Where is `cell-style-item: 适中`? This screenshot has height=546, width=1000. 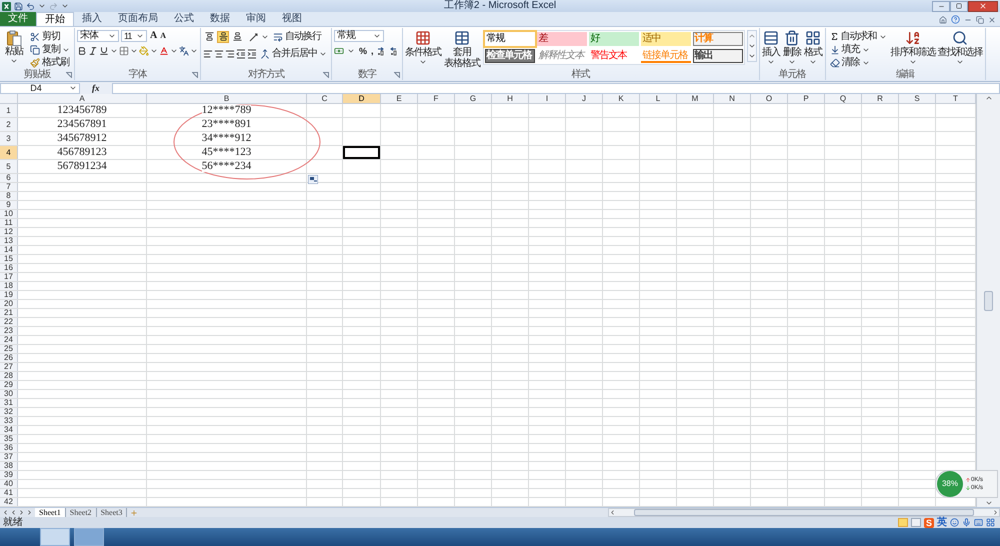 cell-style-item: 适中 is located at coordinates (665, 39).